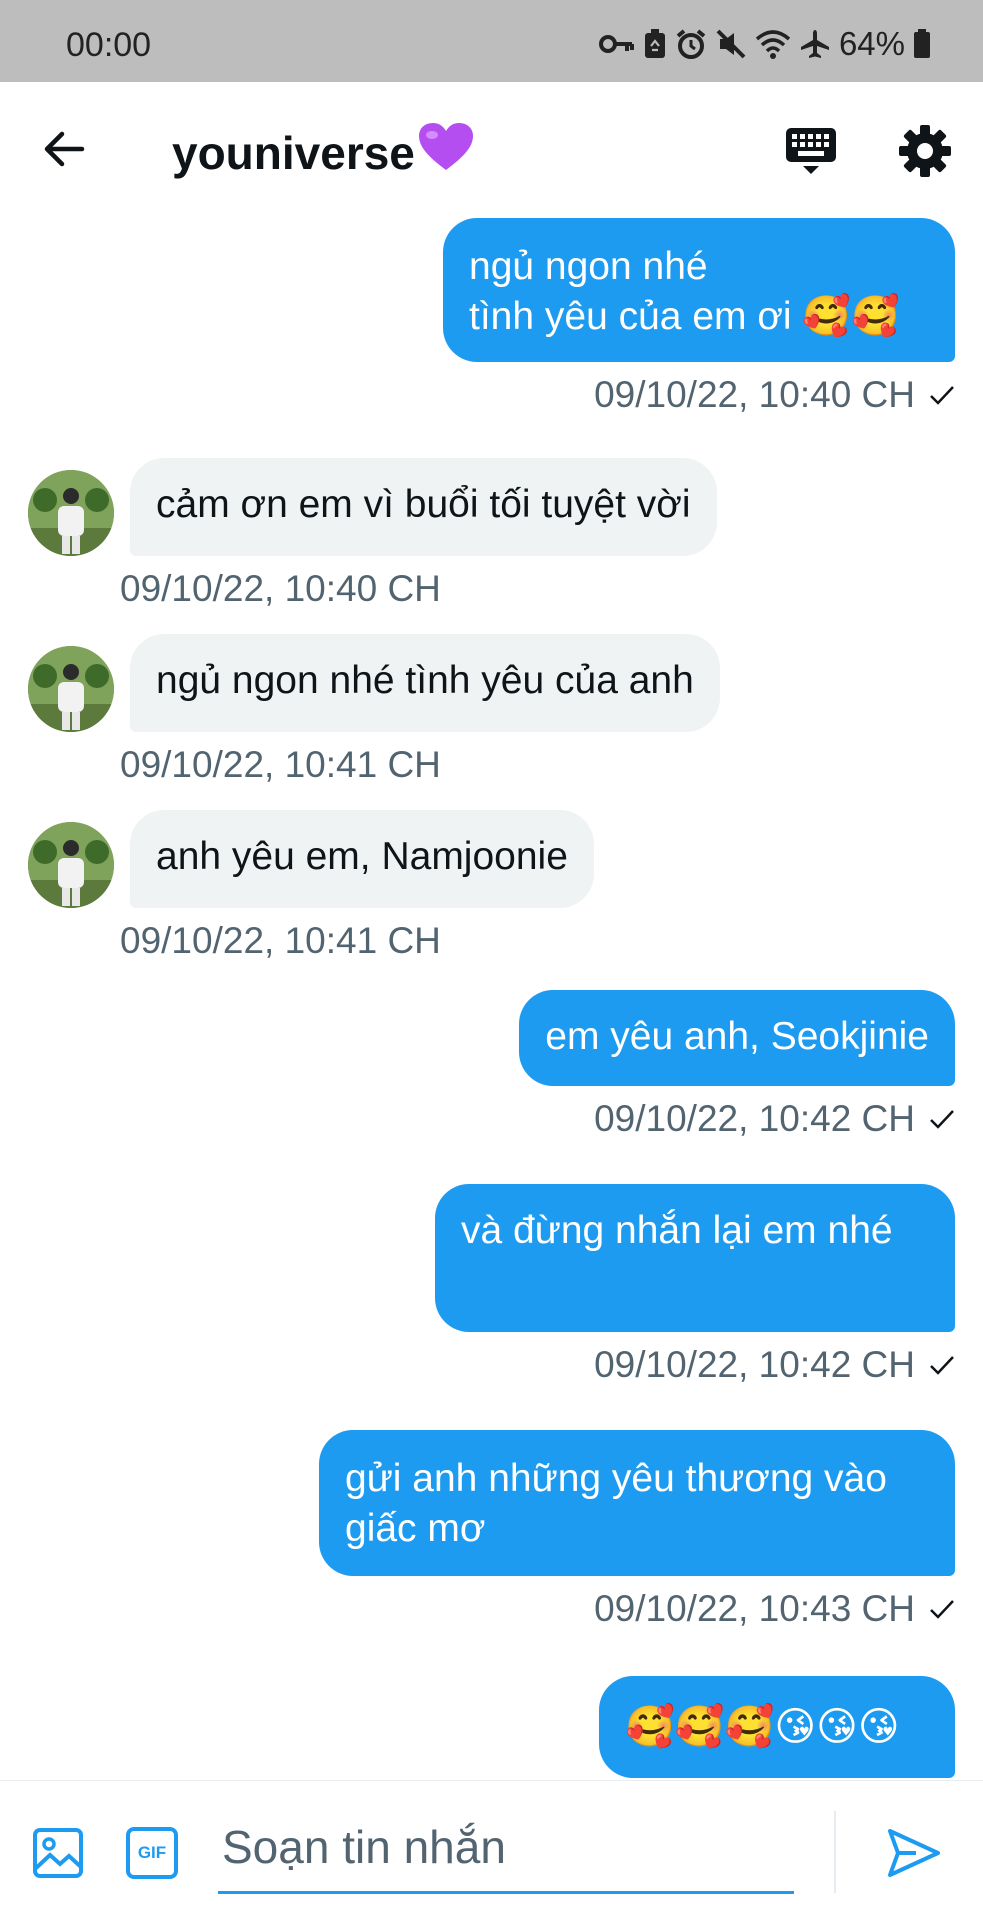  I want to click on message-bubble-outgoing: em yêu anh, Seokjinie, so click(737, 1038).